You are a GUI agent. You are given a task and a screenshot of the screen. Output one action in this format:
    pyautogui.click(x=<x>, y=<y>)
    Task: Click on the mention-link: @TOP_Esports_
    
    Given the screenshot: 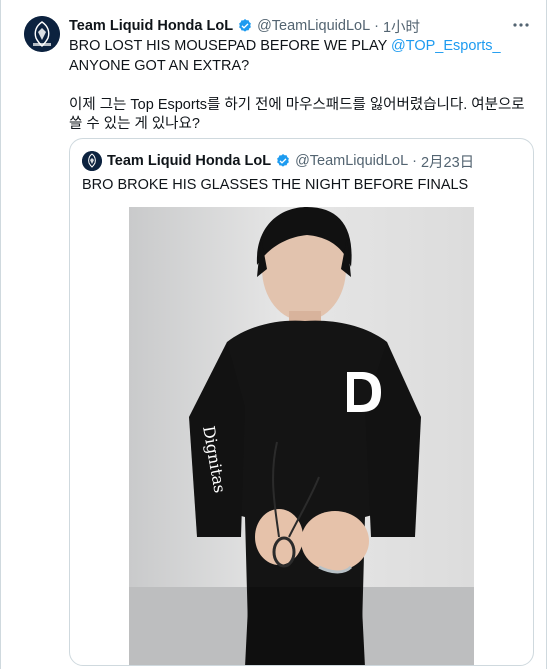 What is the action you would take?
    pyautogui.click(x=446, y=46)
    